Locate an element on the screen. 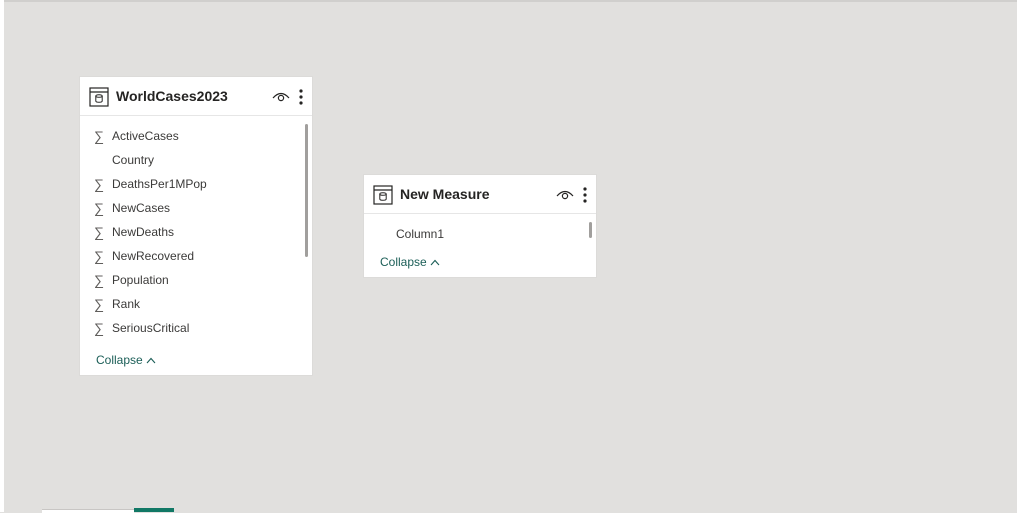 The height and width of the screenshot is (513, 1017). field-item: ∑ NewRecovered is located at coordinates (141, 256).